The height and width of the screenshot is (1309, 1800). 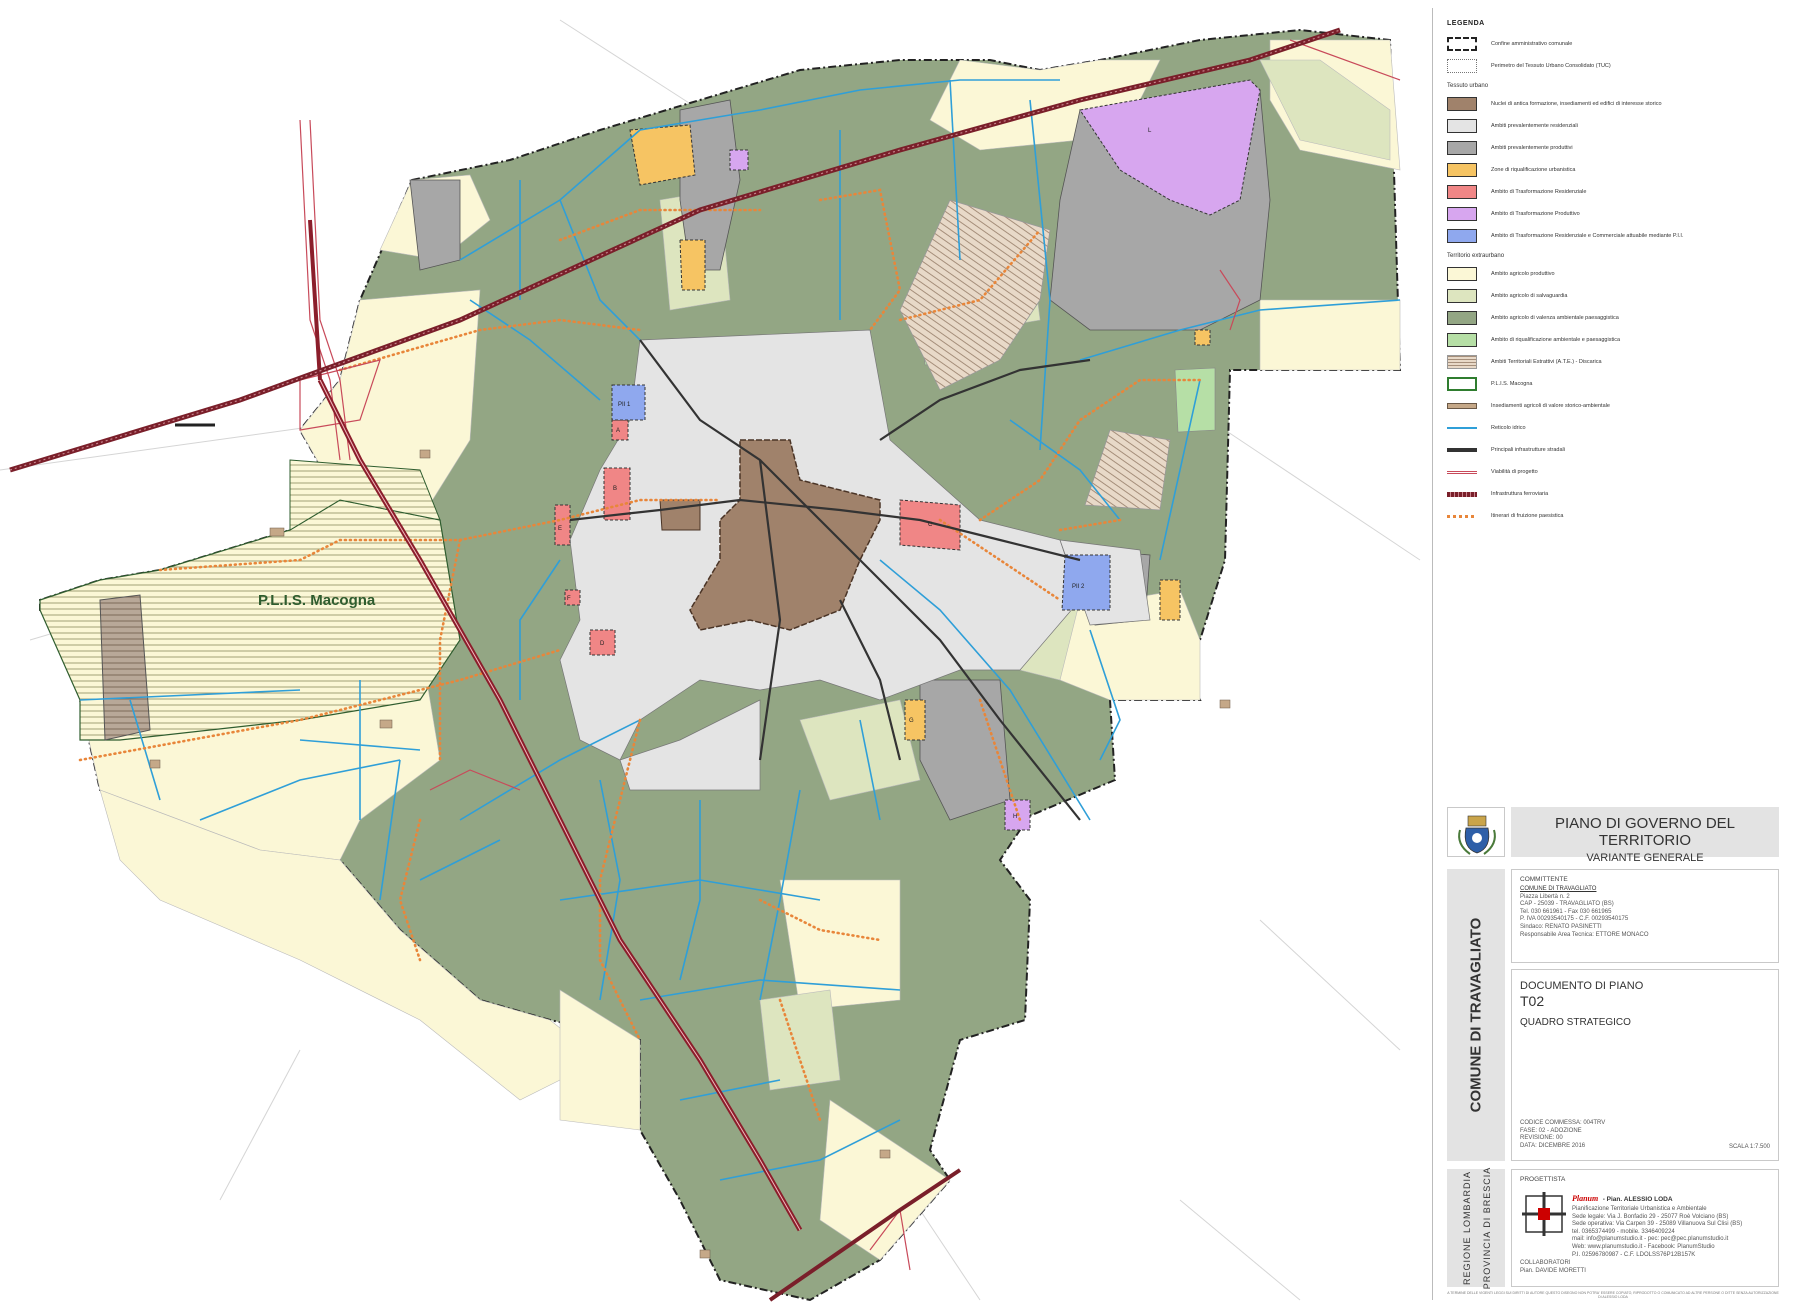 What do you see at coordinates (1582, 986) in the screenshot?
I see `documento-label: DOCUMENTO DI PIANO` at bounding box center [1582, 986].